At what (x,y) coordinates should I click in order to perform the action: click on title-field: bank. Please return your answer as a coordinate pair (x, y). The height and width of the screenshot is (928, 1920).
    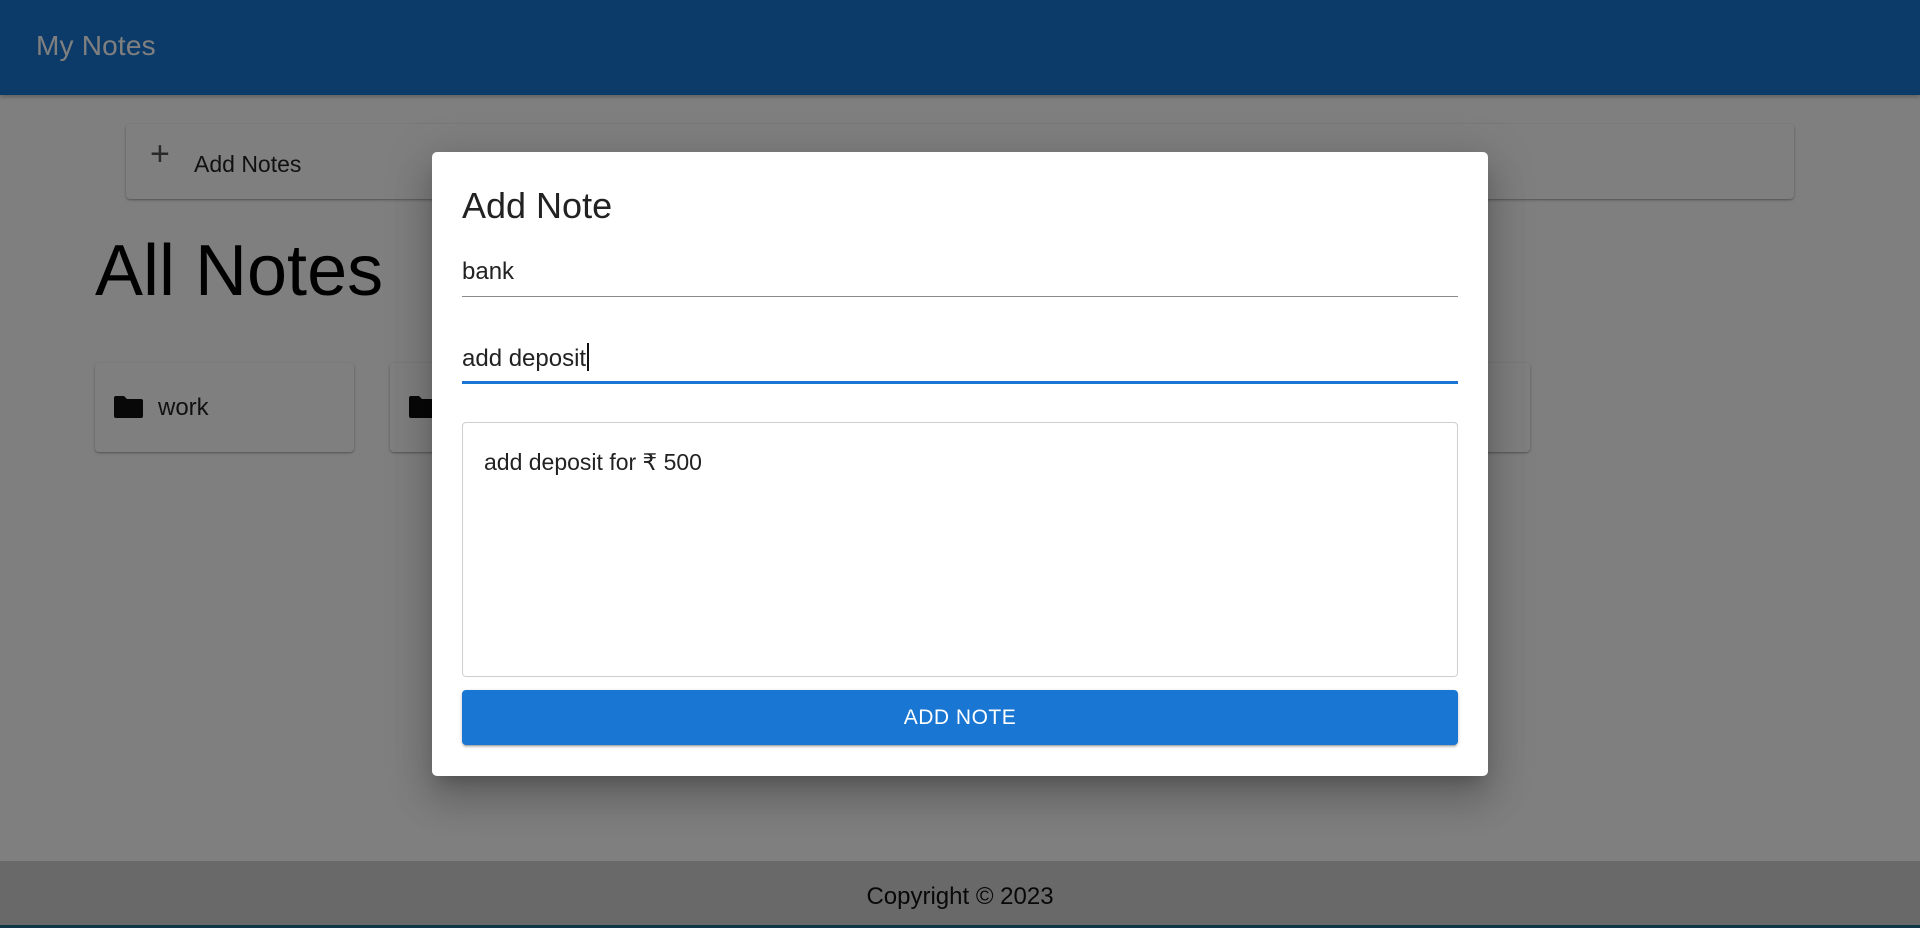
    Looking at the image, I should click on (960, 272).